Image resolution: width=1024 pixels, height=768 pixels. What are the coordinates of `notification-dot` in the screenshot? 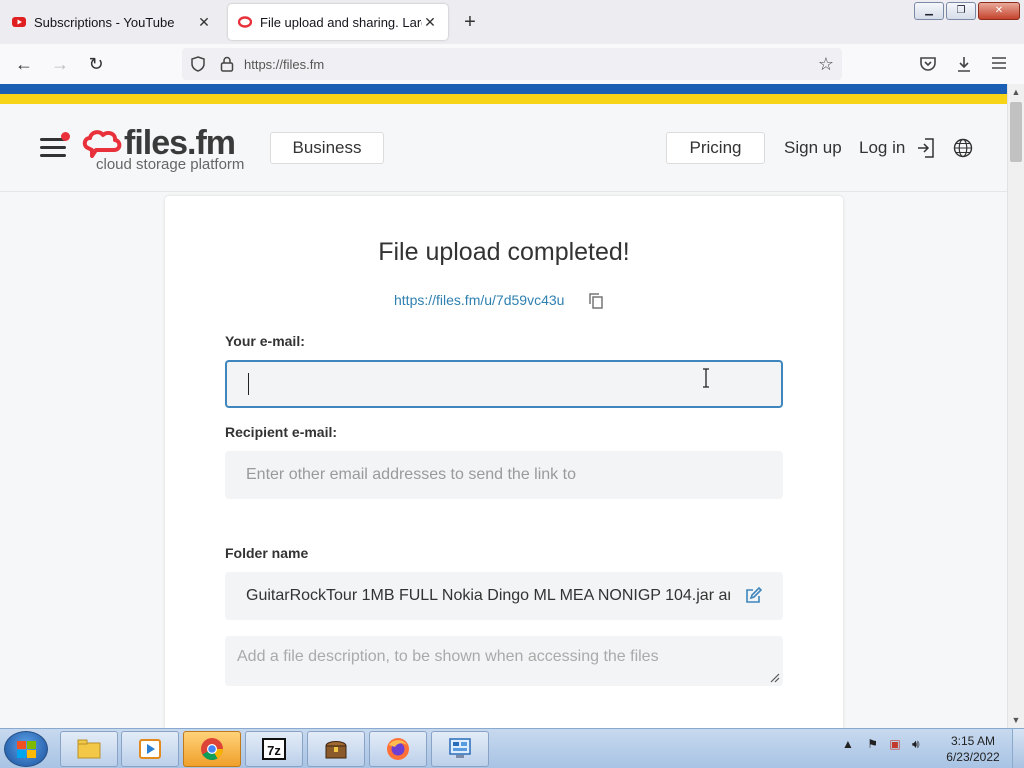 It's located at (65, 136).